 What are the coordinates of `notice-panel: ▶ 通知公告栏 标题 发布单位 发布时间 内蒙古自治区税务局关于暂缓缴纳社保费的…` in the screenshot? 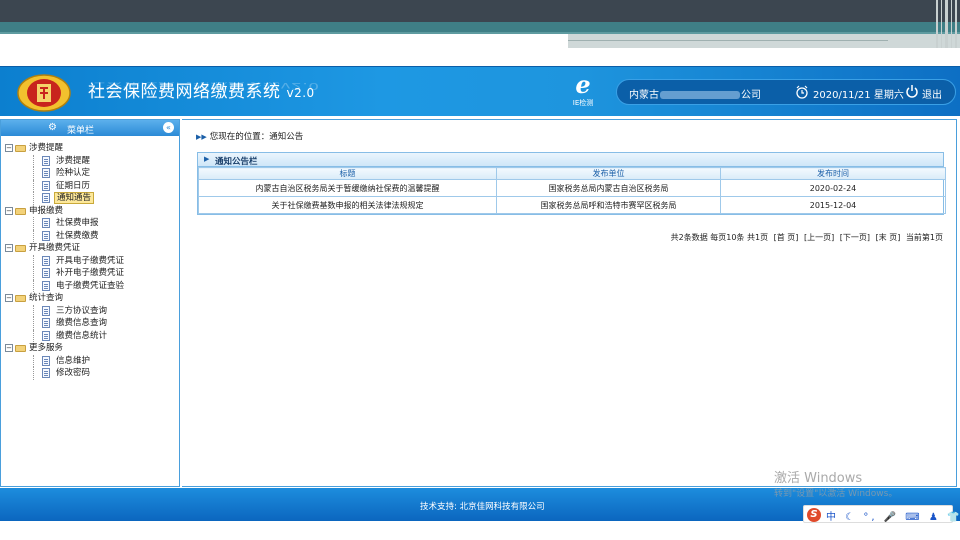 It's located at (571, 183).